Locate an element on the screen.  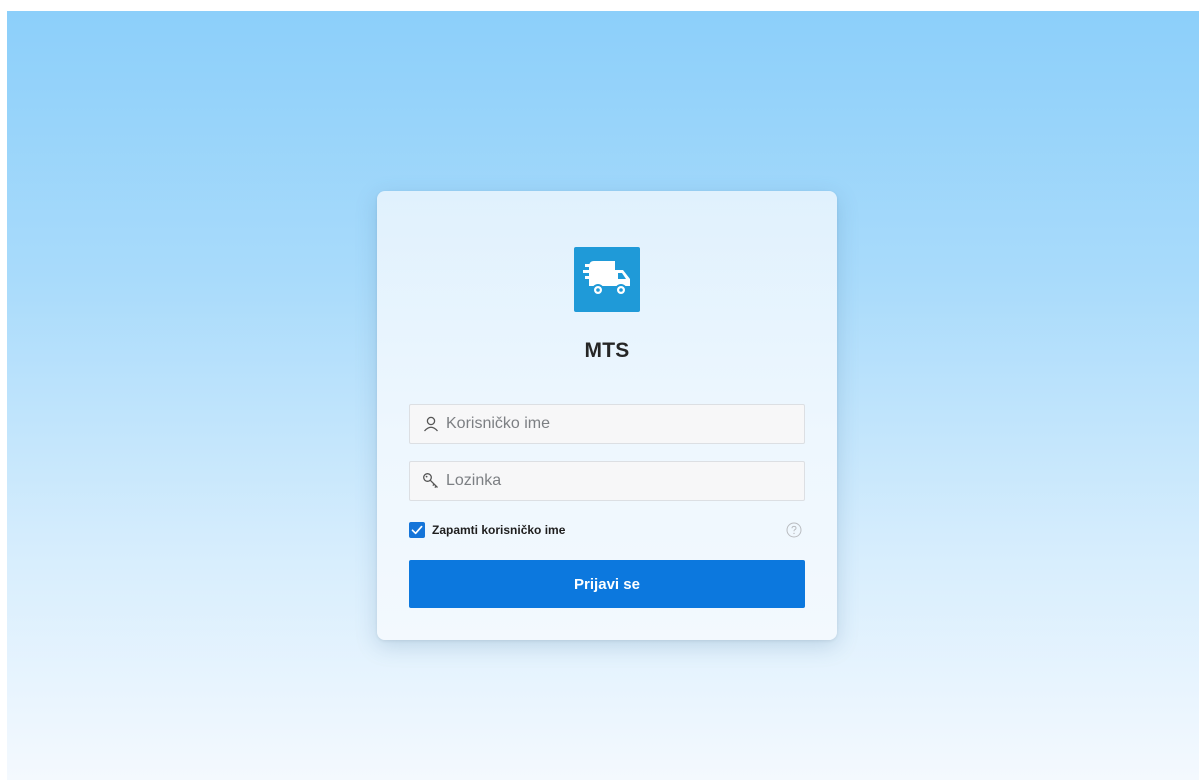
checkmark-icon is located at coordinates (417, 530).